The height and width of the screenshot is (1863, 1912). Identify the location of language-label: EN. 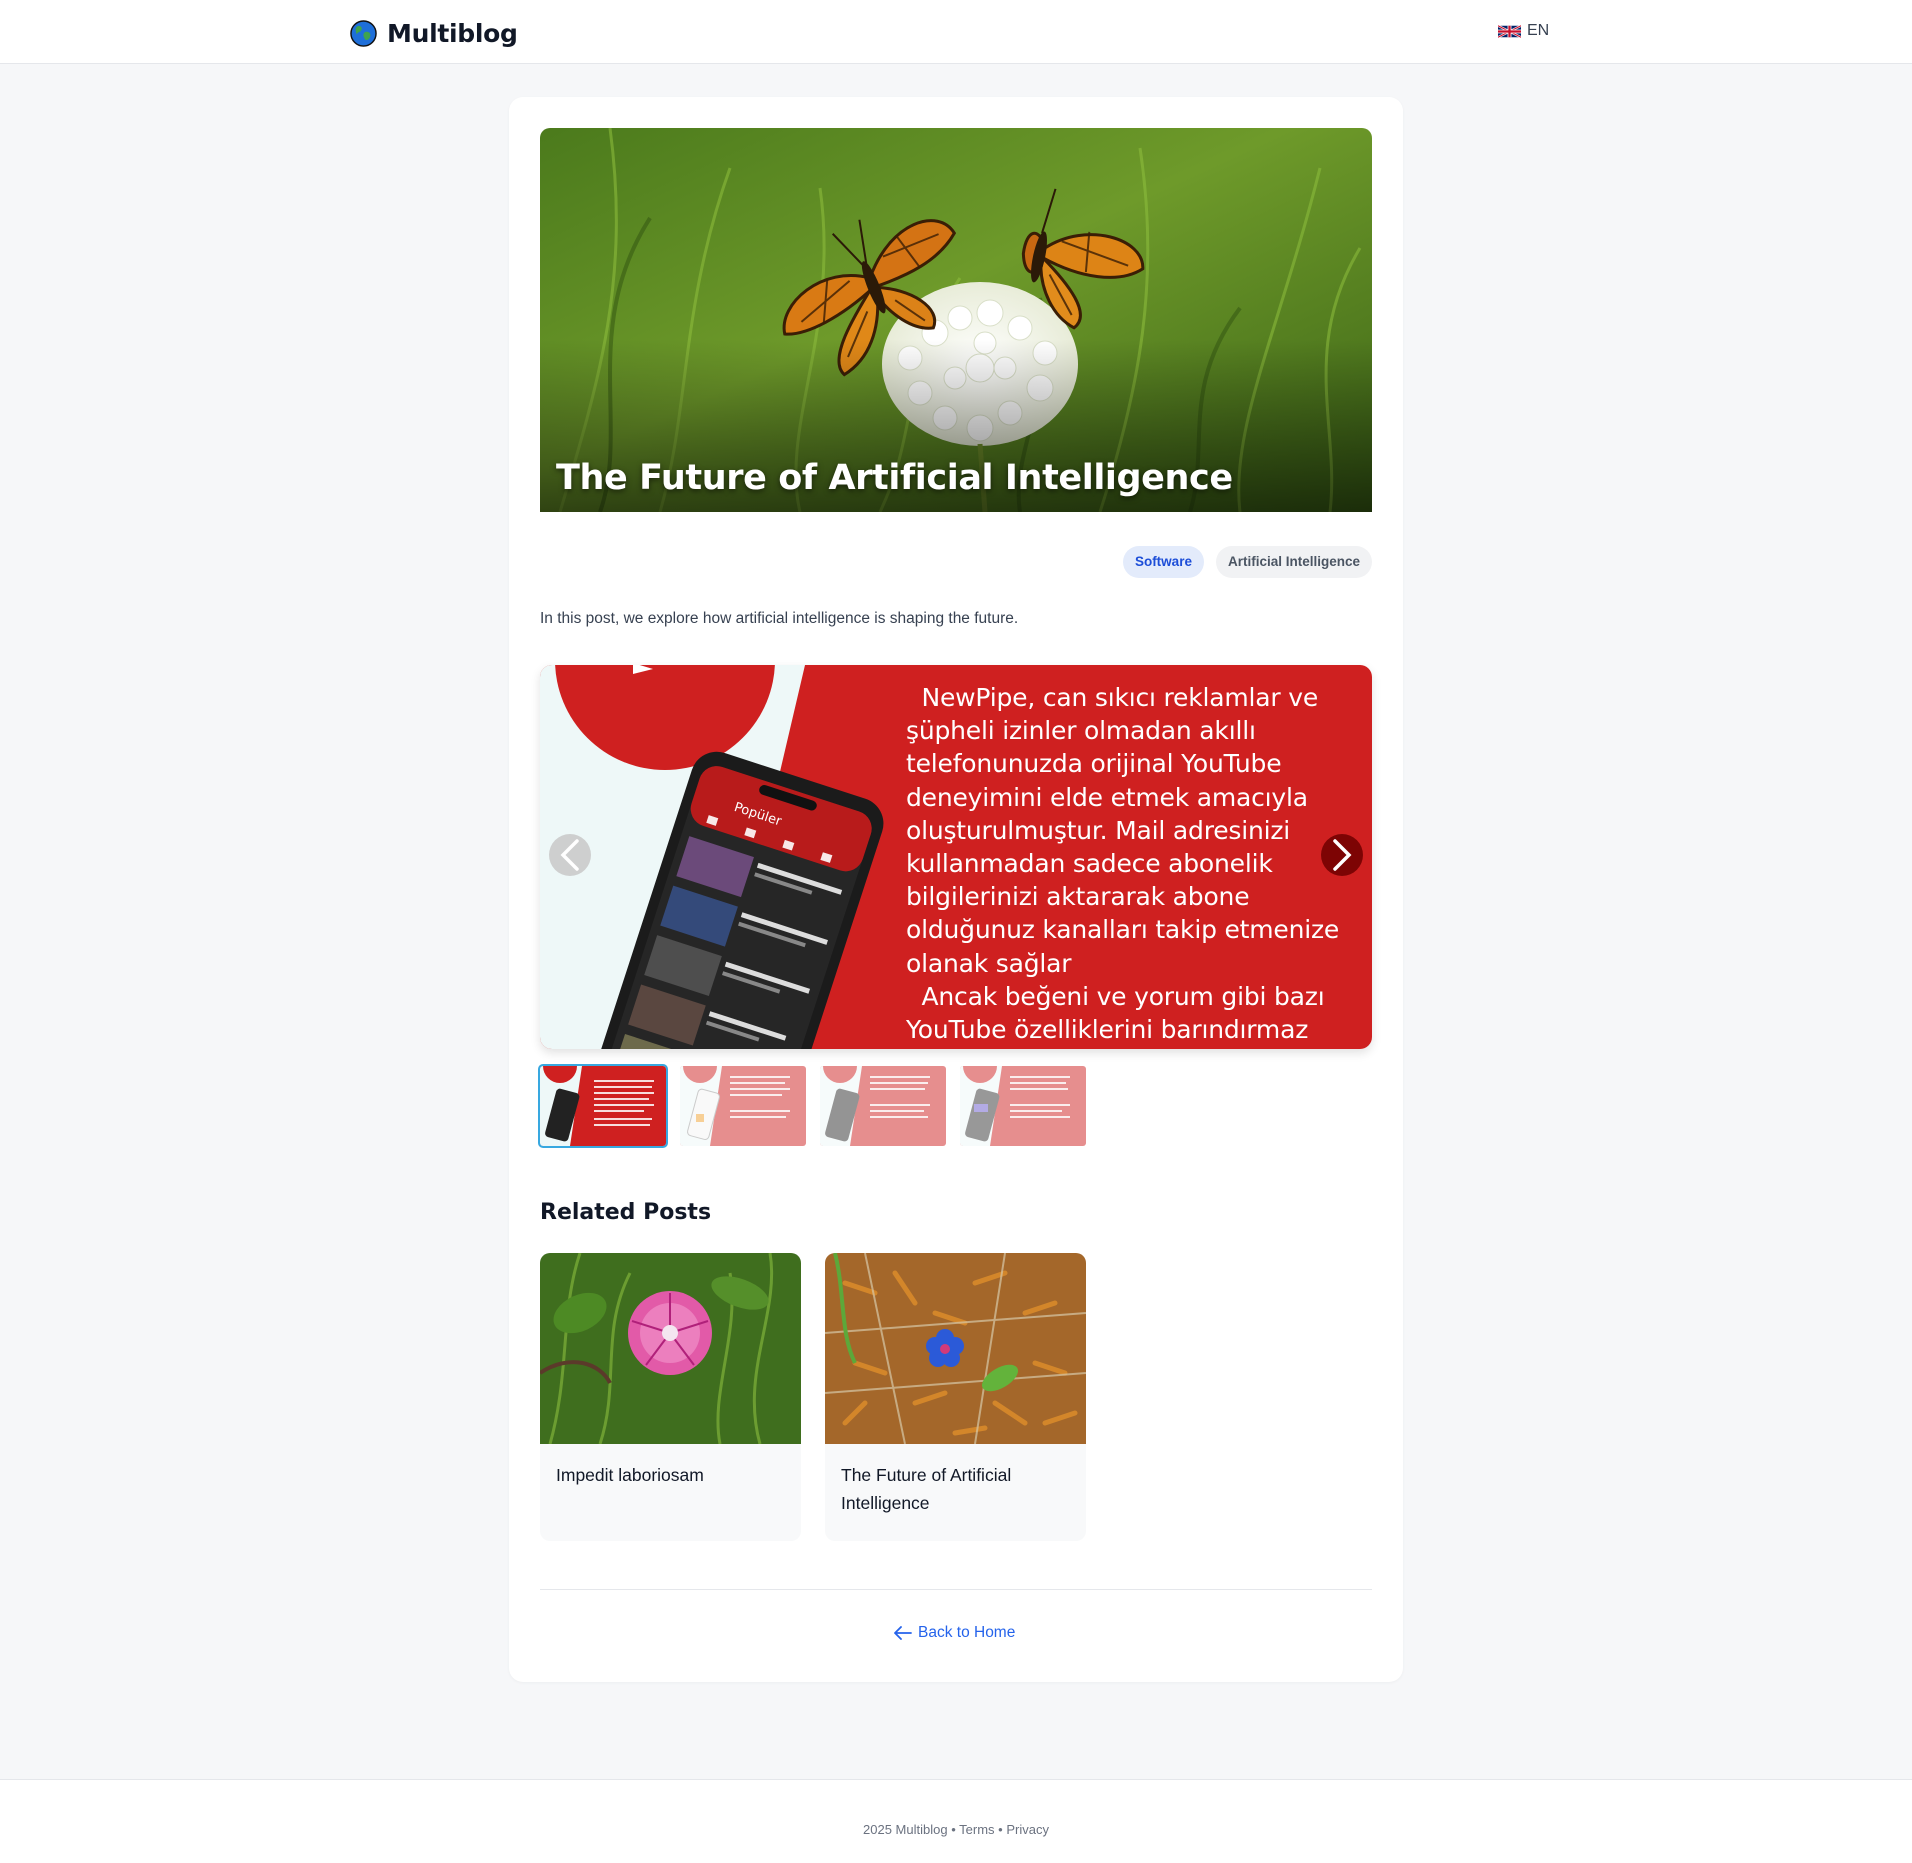
(1538, 30).